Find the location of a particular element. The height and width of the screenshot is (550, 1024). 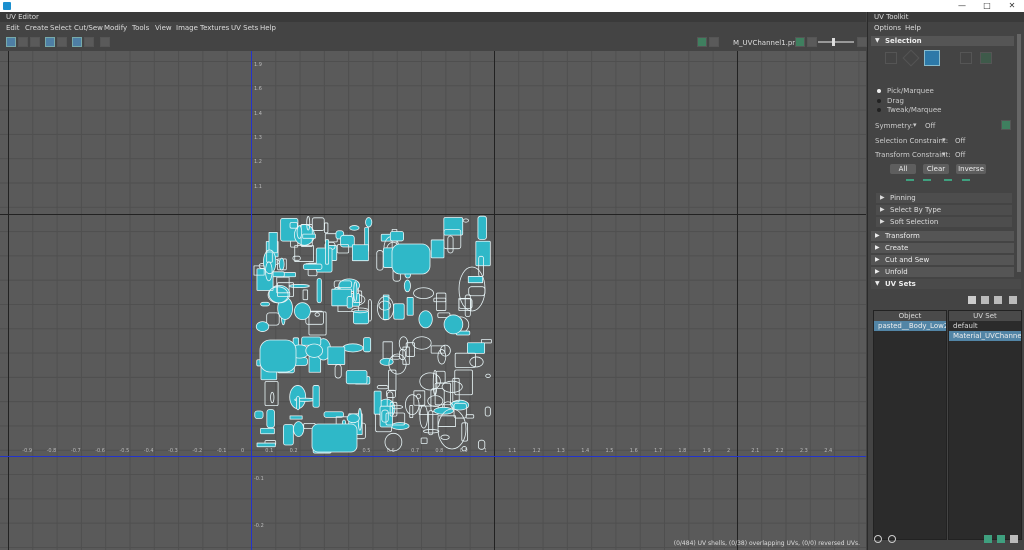

delete-uv-set-icon is located at coordinates (1013, 300).